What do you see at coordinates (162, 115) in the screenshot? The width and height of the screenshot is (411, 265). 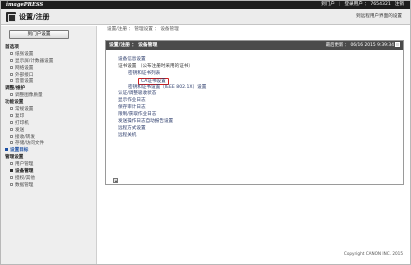 I see `settings-menu-item: 限制/获取作业日志` at bounding box center [162, 115].